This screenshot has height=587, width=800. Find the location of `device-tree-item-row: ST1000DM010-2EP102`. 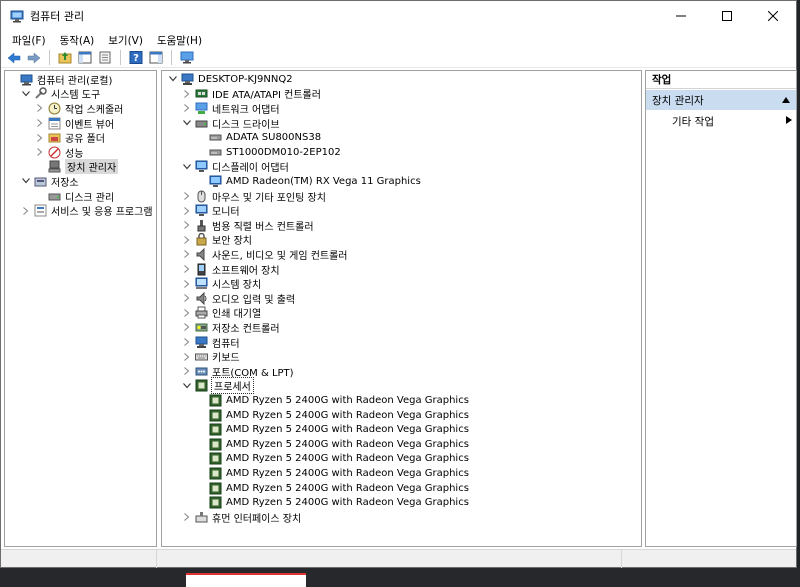

device-tree-item-row: ST1000DM010-2EP102 is located at coordinates (268, 152).